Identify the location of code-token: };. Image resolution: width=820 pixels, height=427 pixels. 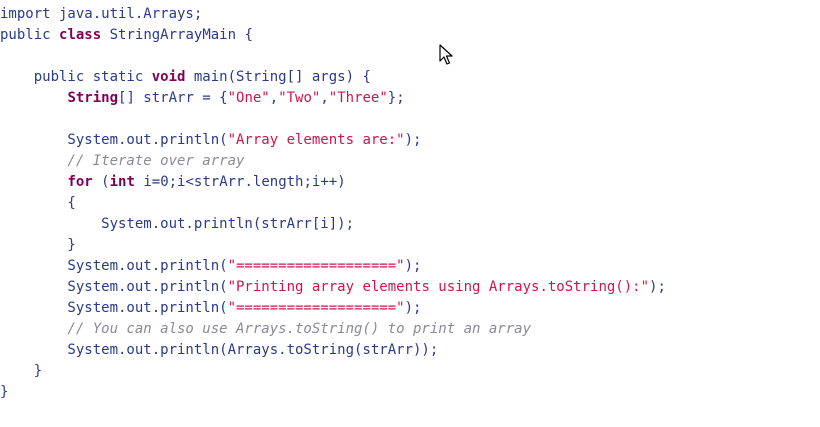
(396, 98).